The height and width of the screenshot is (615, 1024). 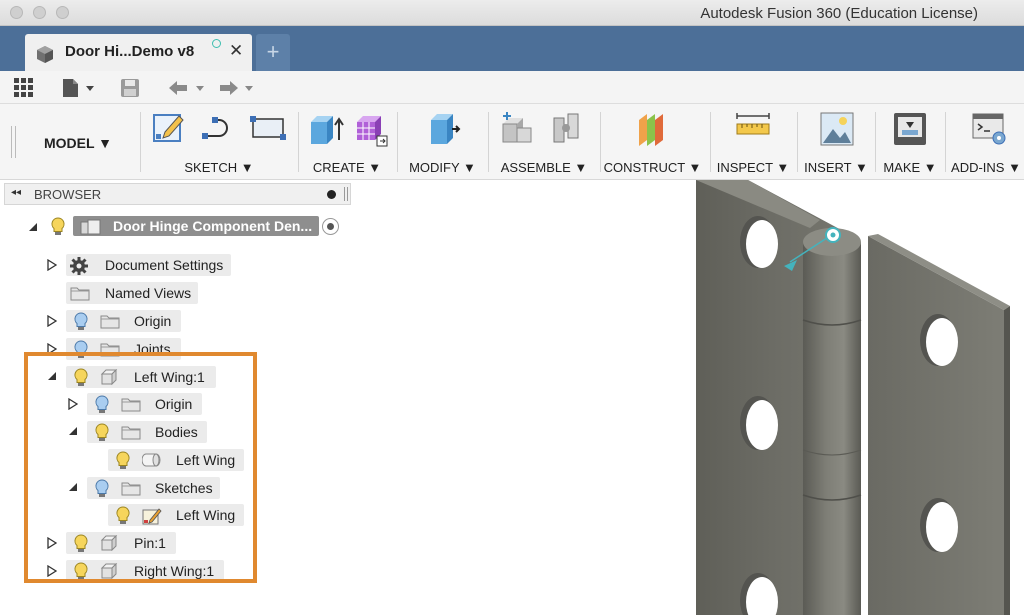 What do you see at coordinates (986, 167) in the screenshot?
I see `addins-menu: ADD-INS ▼` at bounding box center [986, 167].